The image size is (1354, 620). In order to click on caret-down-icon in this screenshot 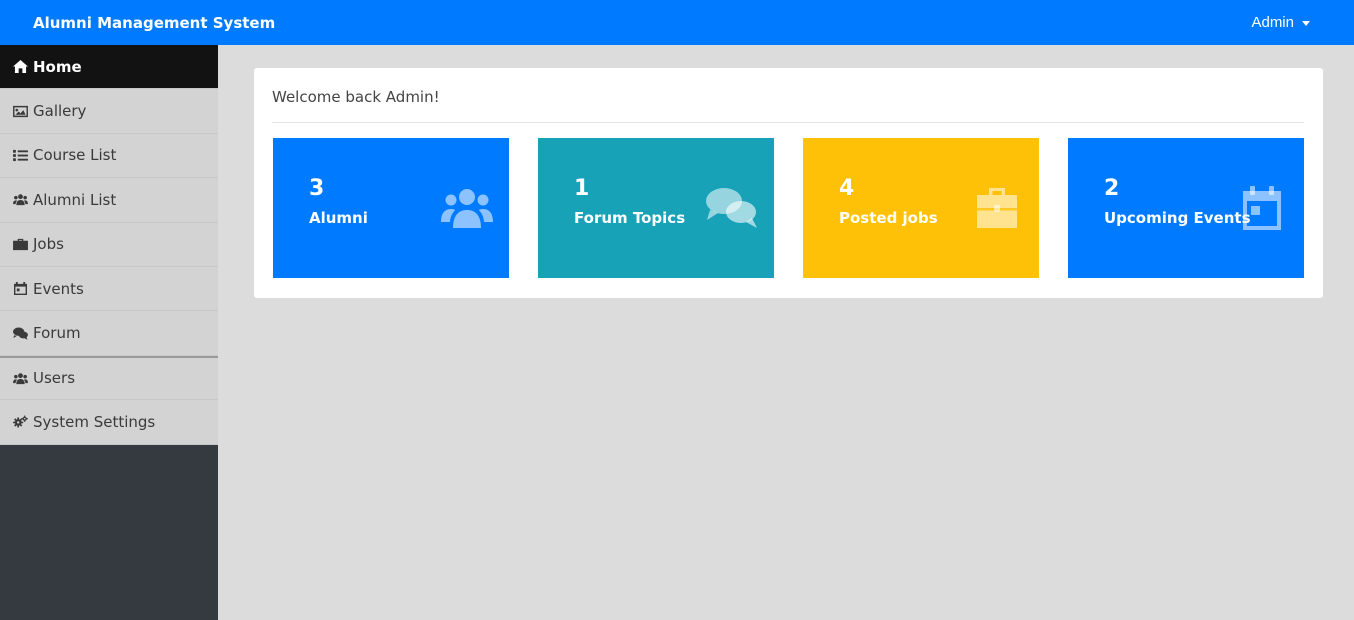, I will do `click(1306, 23)`.